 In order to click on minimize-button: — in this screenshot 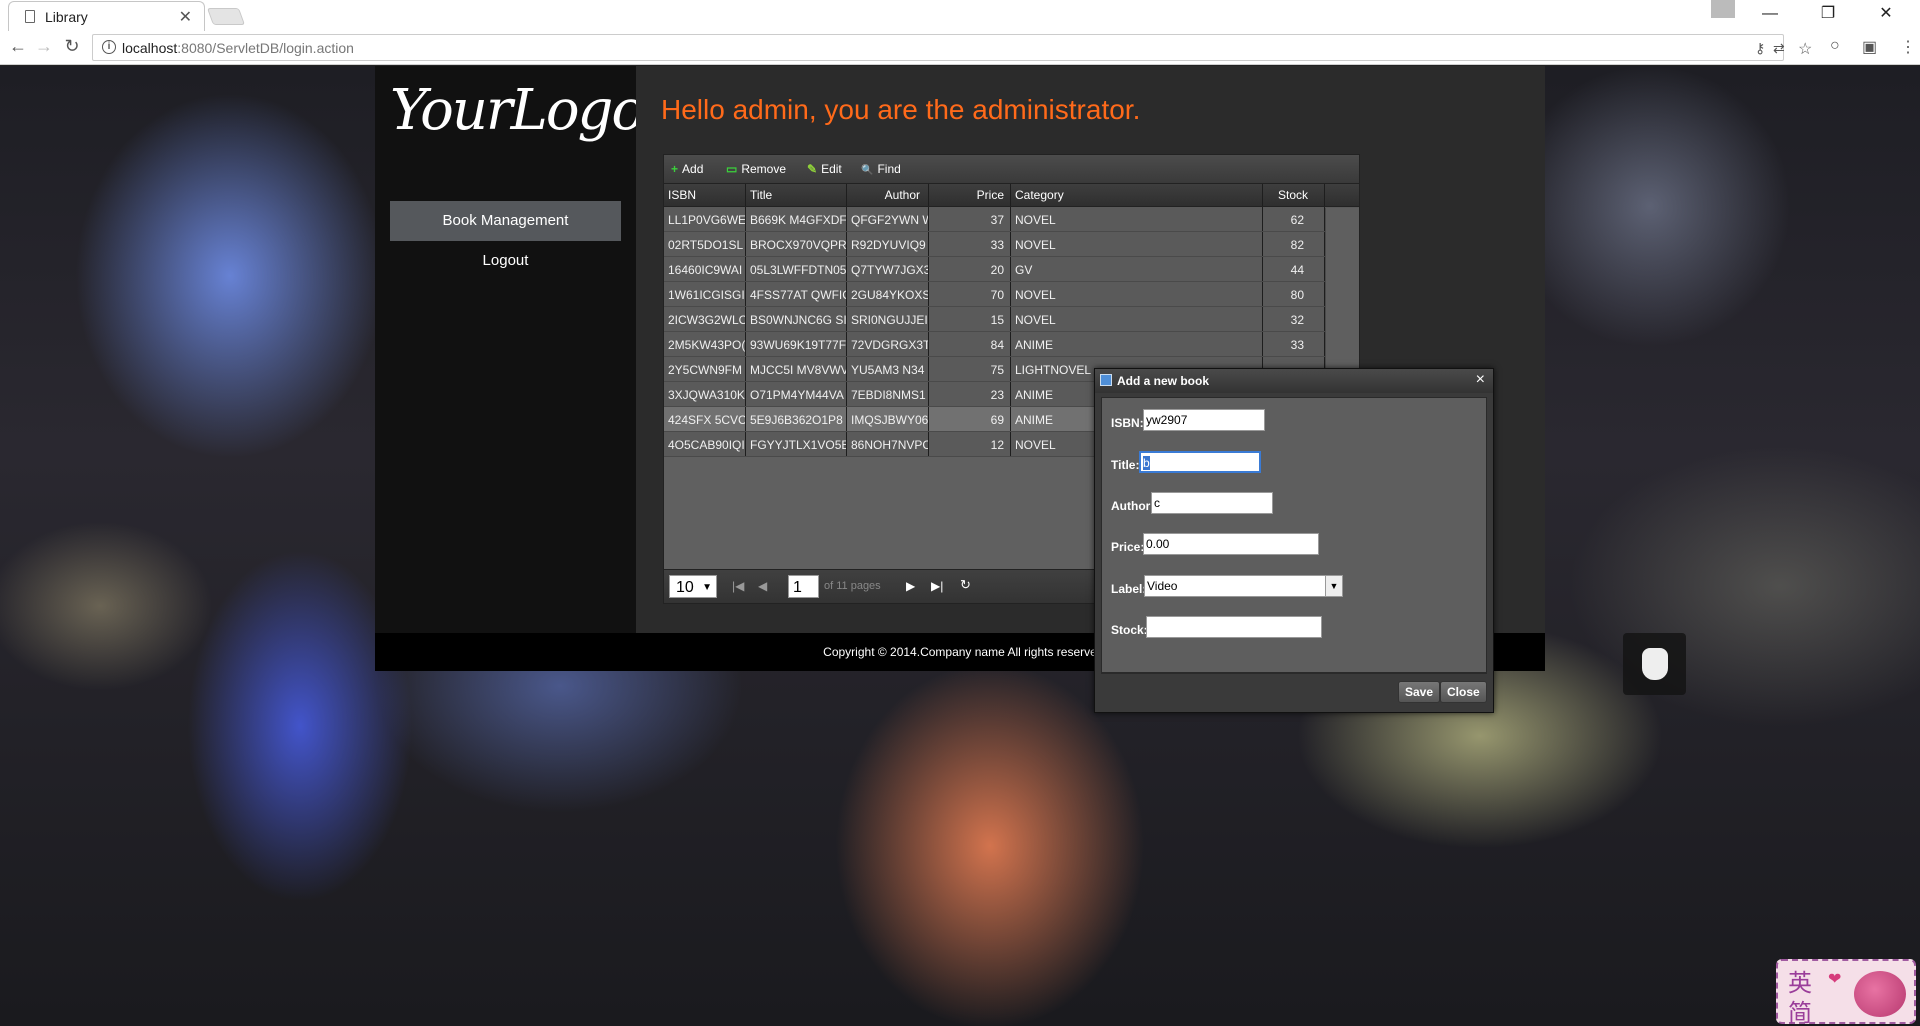, I will do `click(1770, 14)`.